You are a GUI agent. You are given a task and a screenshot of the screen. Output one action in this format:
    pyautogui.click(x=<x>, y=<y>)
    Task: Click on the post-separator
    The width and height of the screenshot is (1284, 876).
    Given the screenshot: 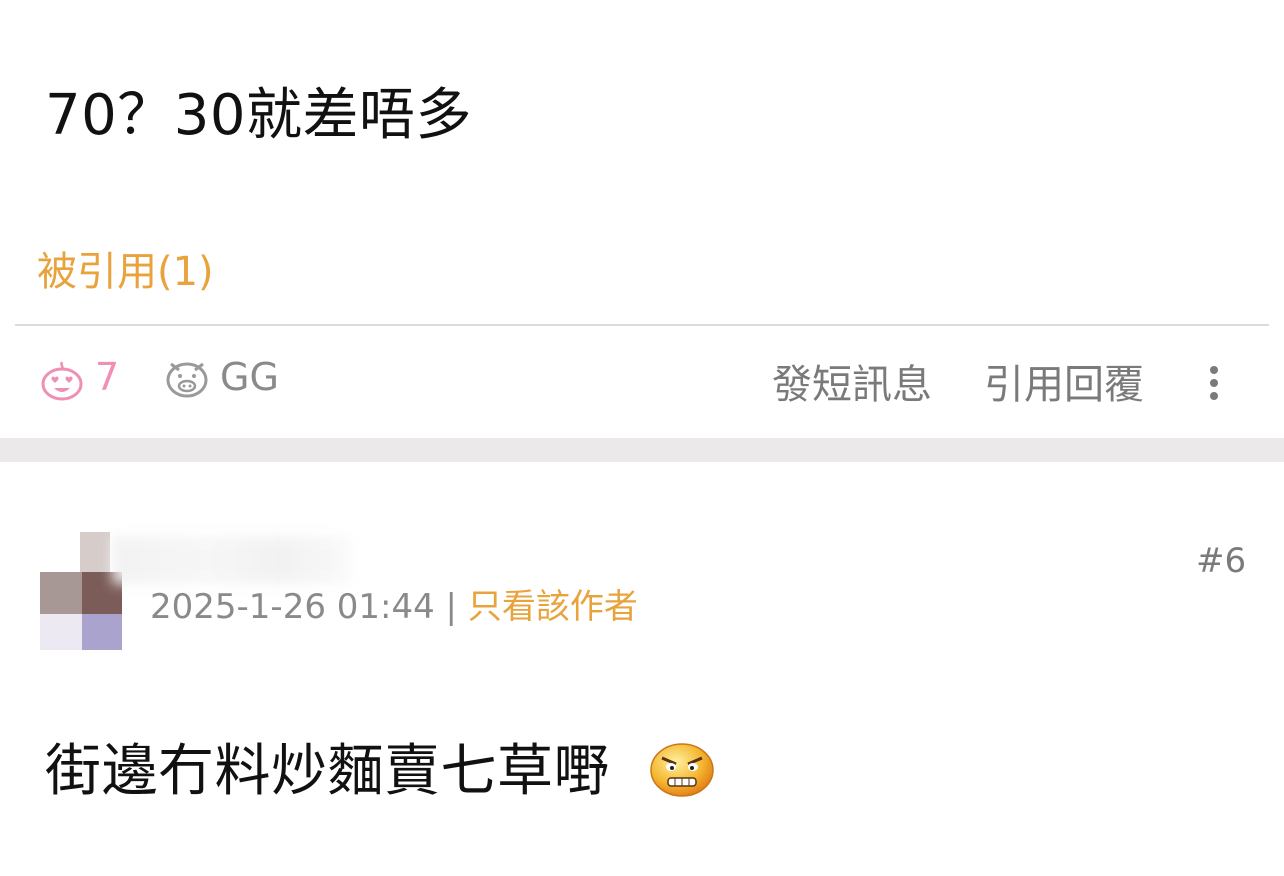 What is the action you would take?
    pyautogui.click(x=642, y=450)
    